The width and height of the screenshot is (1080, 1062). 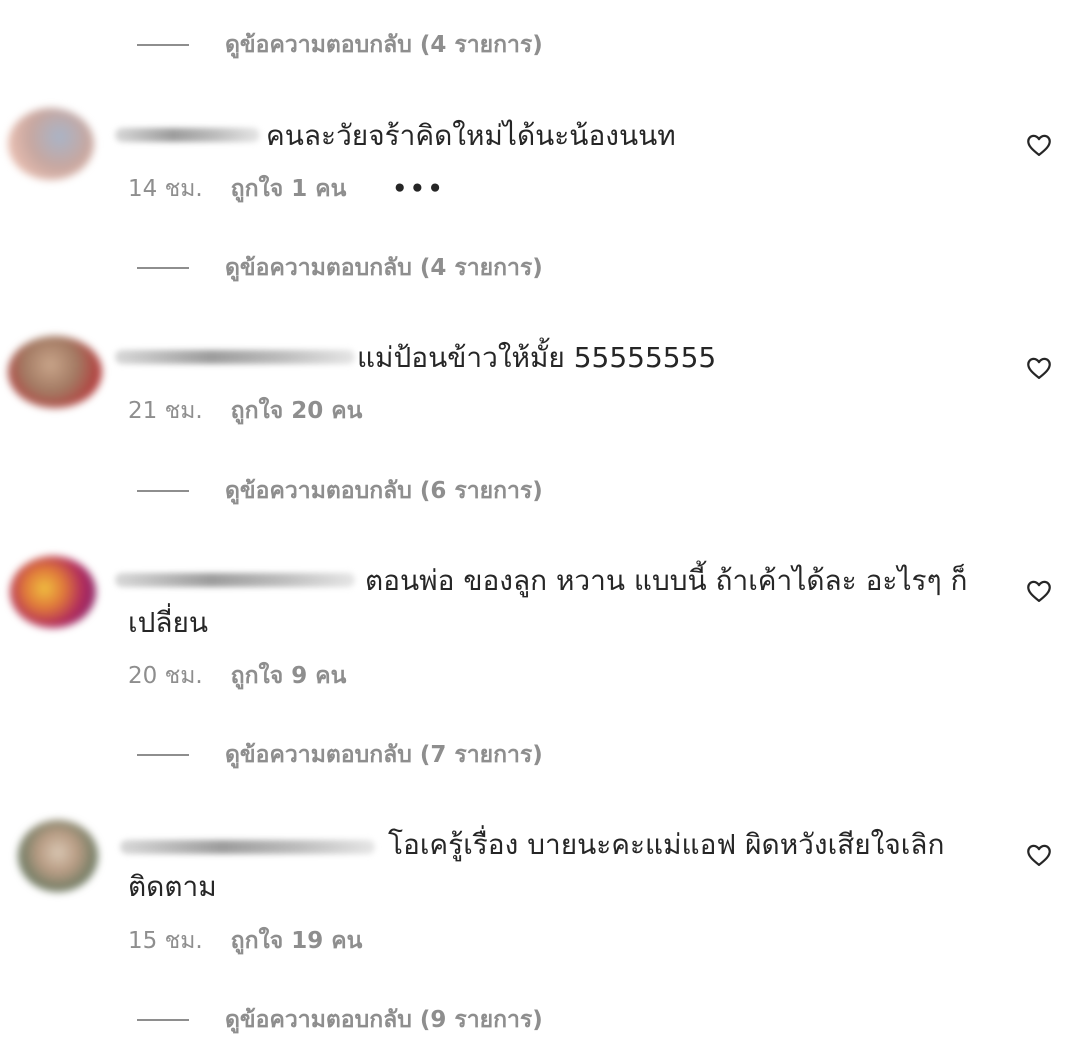 I want to click on view-replies-label: ดูข้อความตอบกลับ (9 รายการ), so click(x=384, y=1020).